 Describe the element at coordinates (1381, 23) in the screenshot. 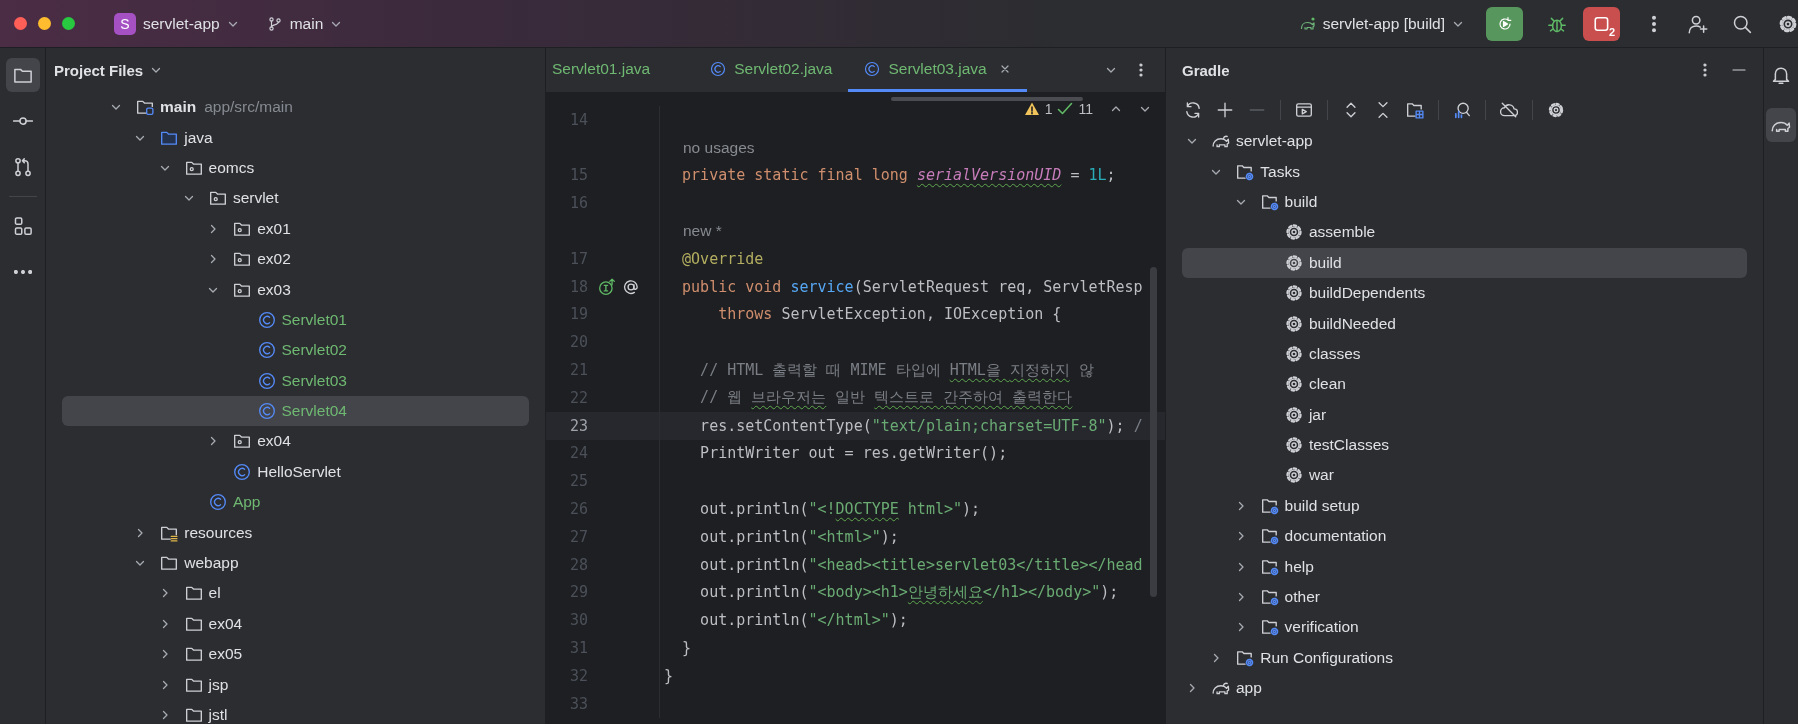

I see `run-configuration-selector: servlet-app [build]` at that location.